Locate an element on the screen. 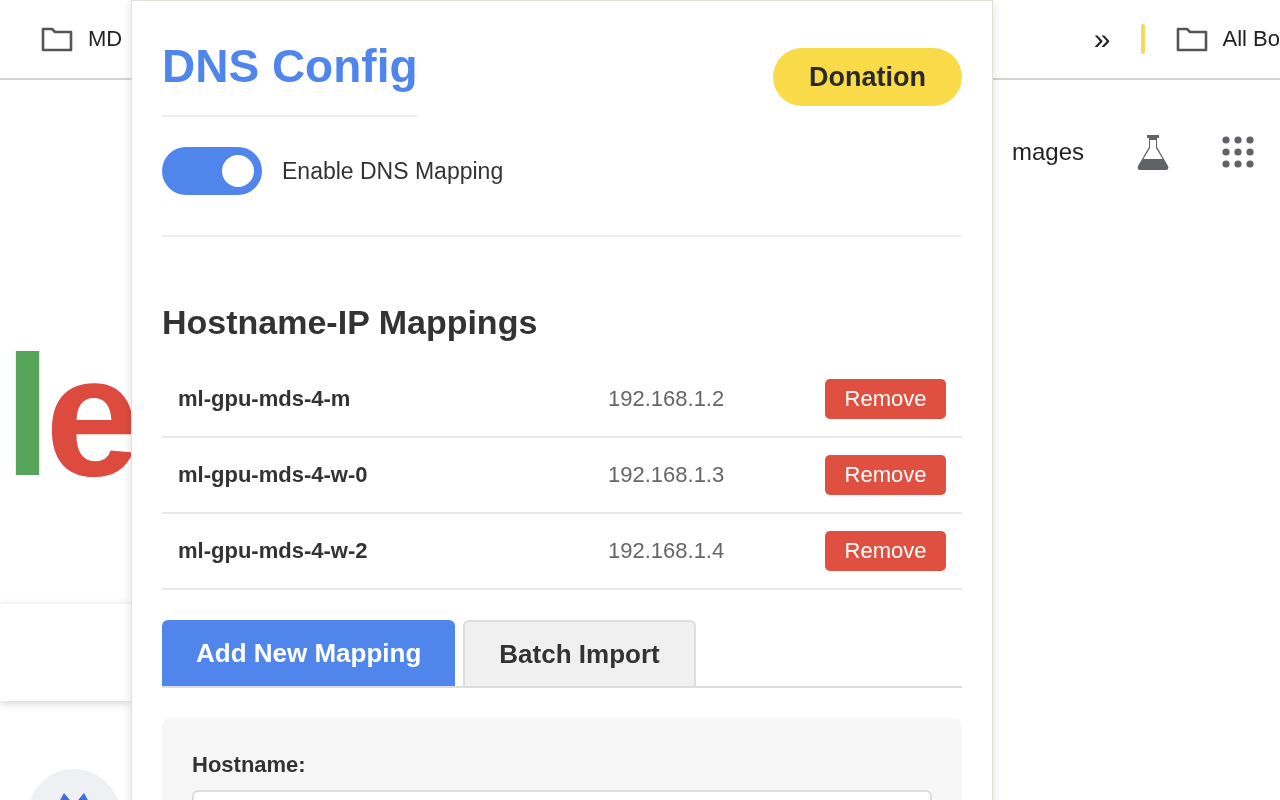 The image size is (1280, 800). ip-text: 192.168.1.2 is located at coordinates (667, 399).